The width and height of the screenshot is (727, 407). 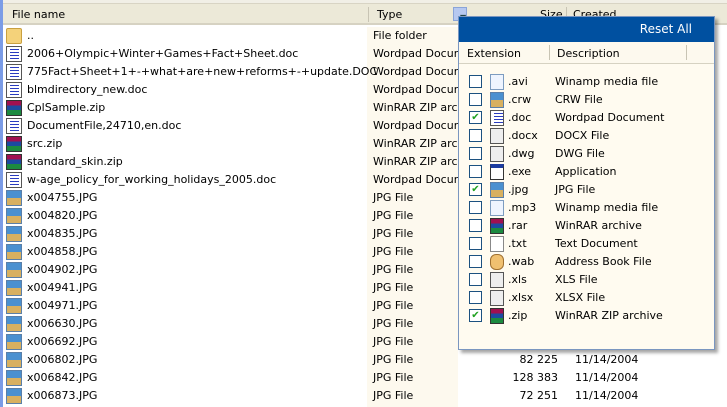 What do you see at coordinates (586, 82) in the screenshot?
I see `filter-item: .avi Winamp media file` at bounding box center [586, 82].